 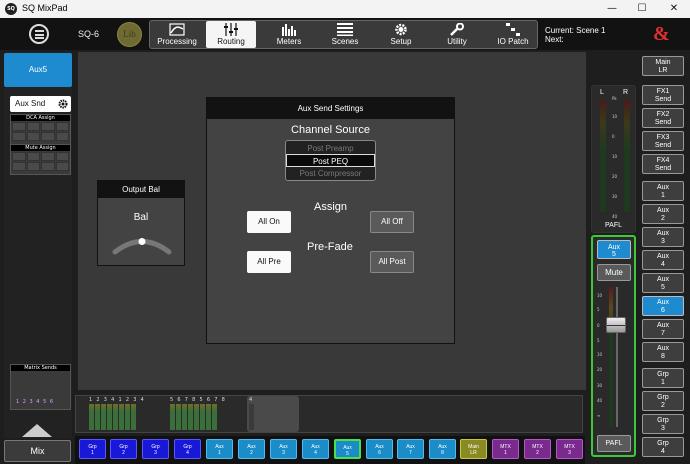 What do you see at coordinates (614, 443) in the screenshot?
I see `pafl-button: PAFL` at bounding box center [614, 443].